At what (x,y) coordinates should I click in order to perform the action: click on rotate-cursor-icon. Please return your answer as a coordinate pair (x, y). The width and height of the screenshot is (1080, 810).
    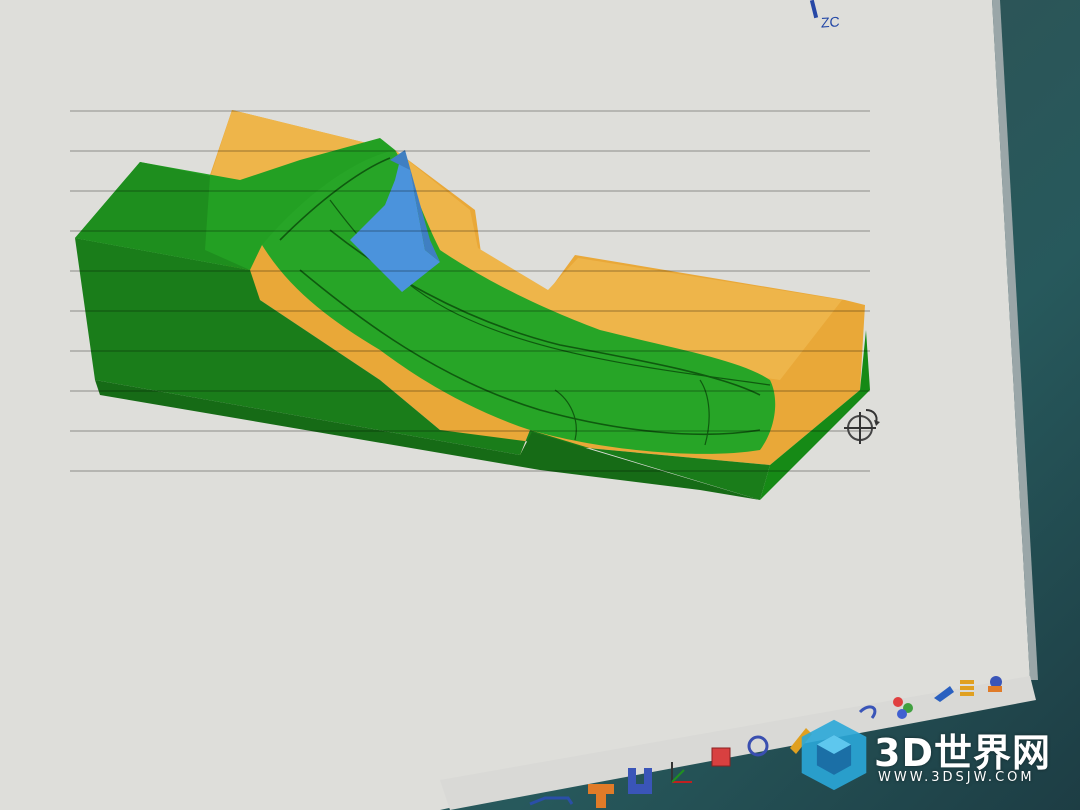
    Looking at the image, I should click on (862, 426).